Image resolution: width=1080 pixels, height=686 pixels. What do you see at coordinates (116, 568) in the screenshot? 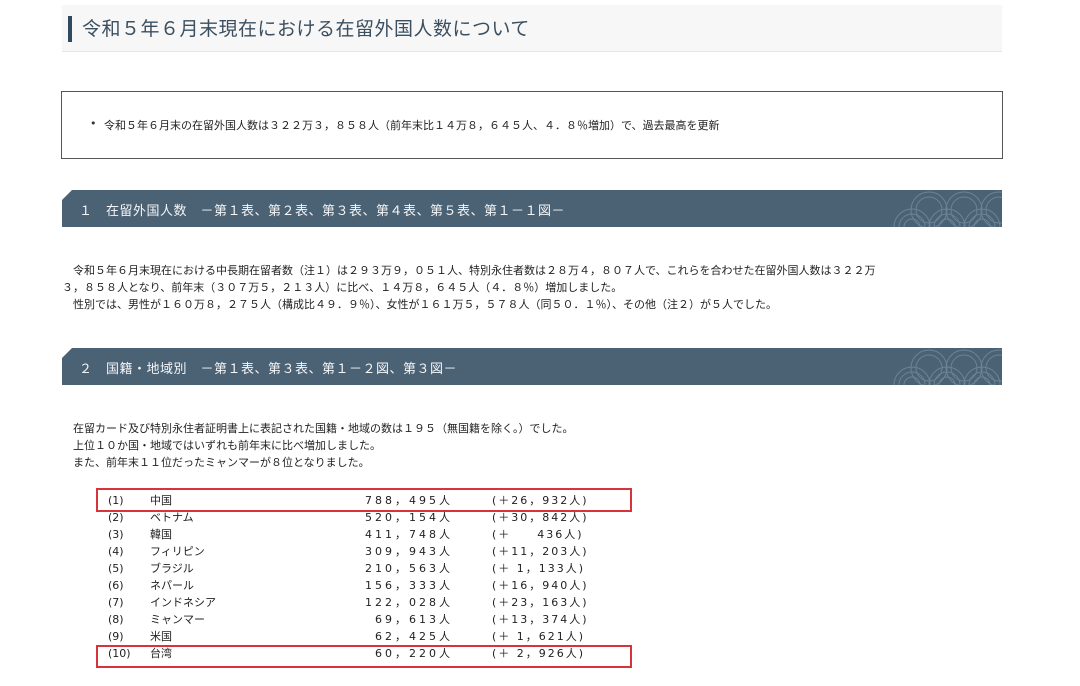
I see `rank: (5)` at bounding box center [116, 568].